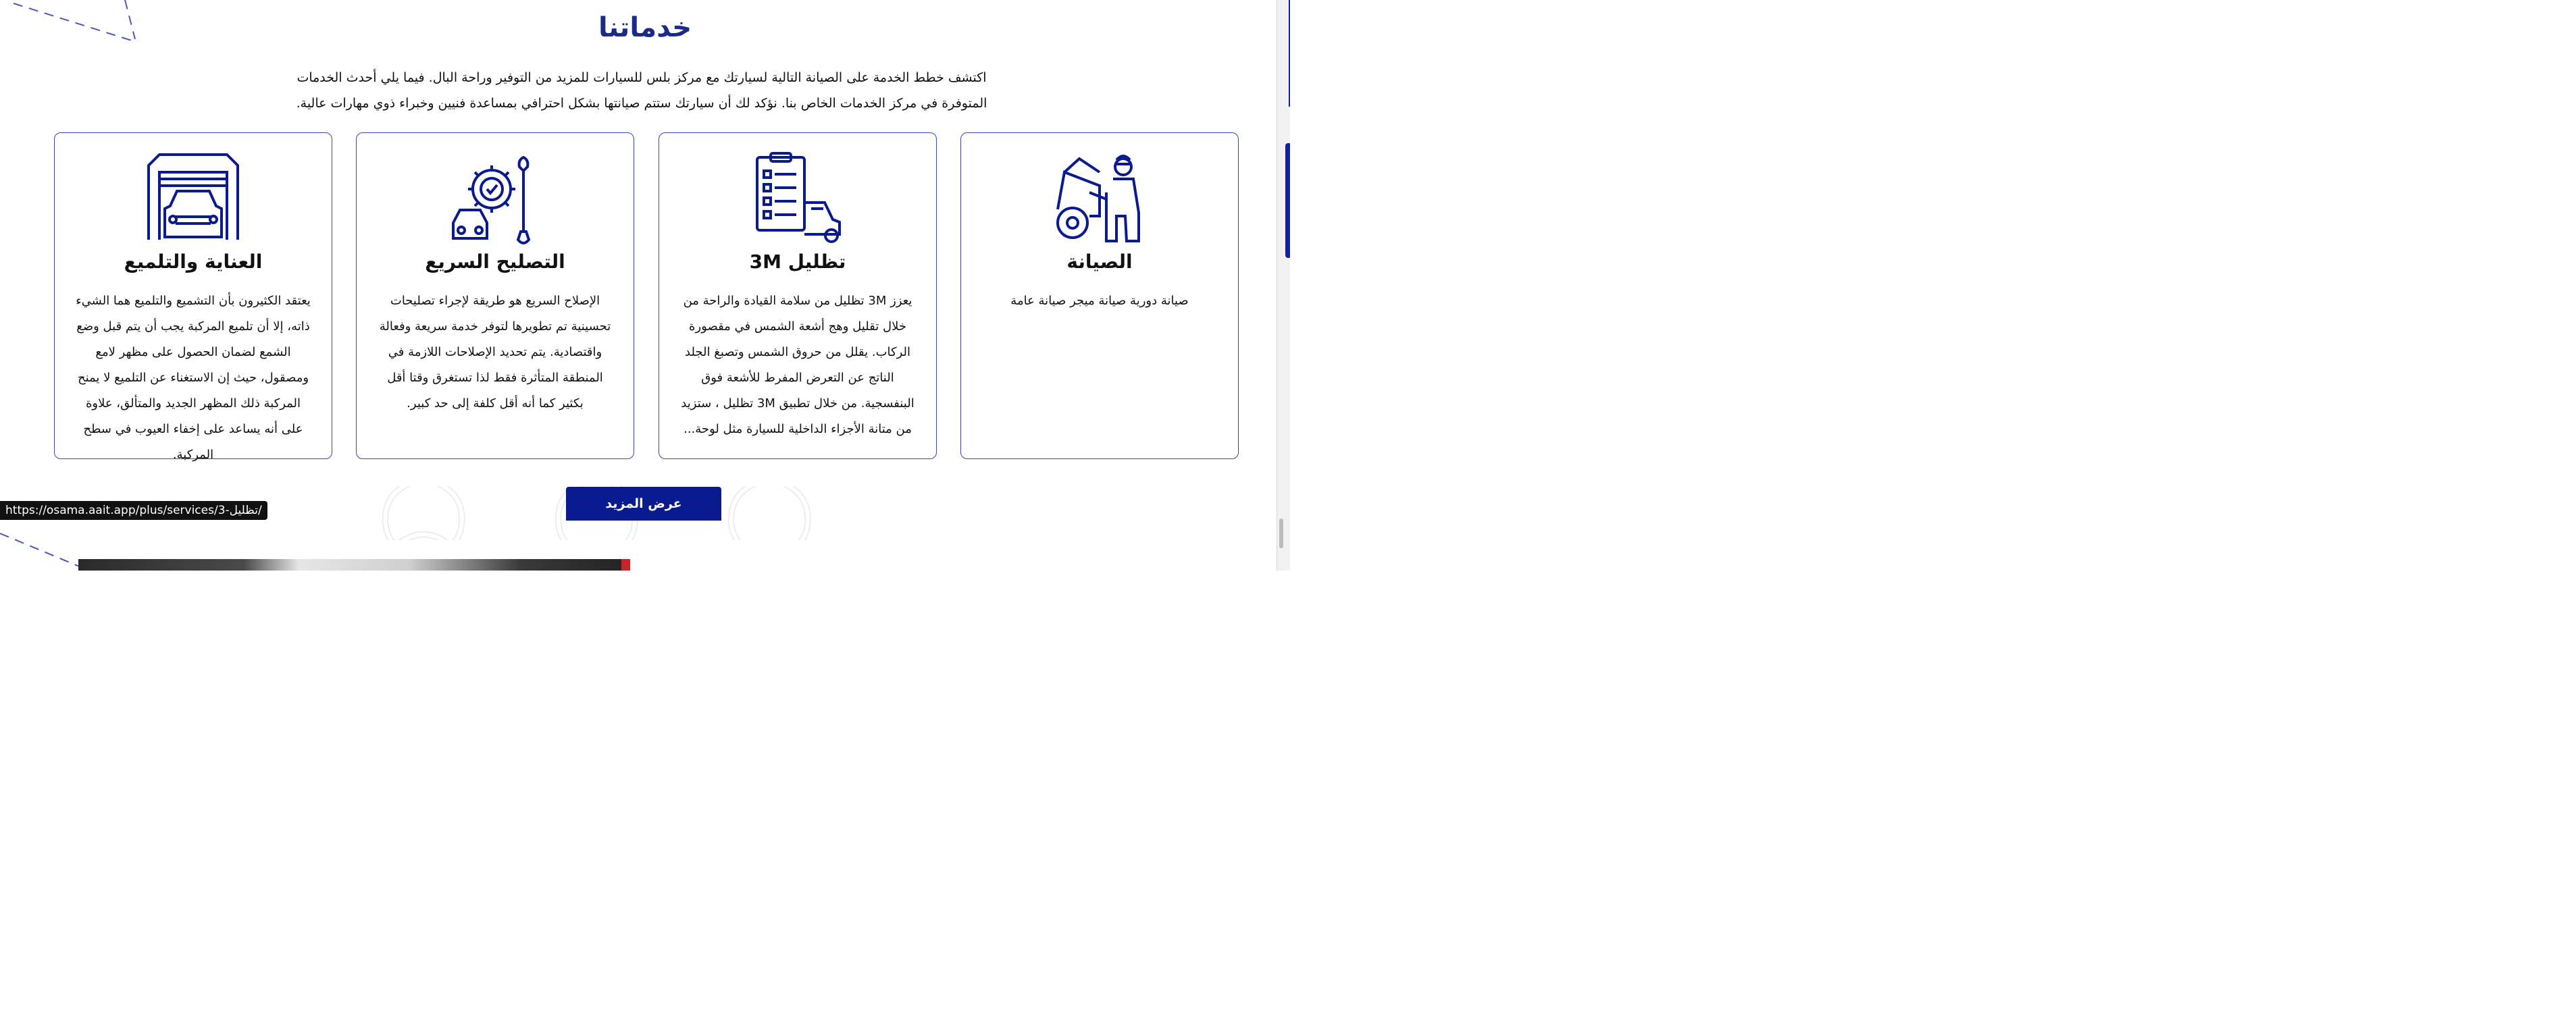 This screenshot has width=2576, height=1029. I want to click on next-section-image, so click(354, 565).